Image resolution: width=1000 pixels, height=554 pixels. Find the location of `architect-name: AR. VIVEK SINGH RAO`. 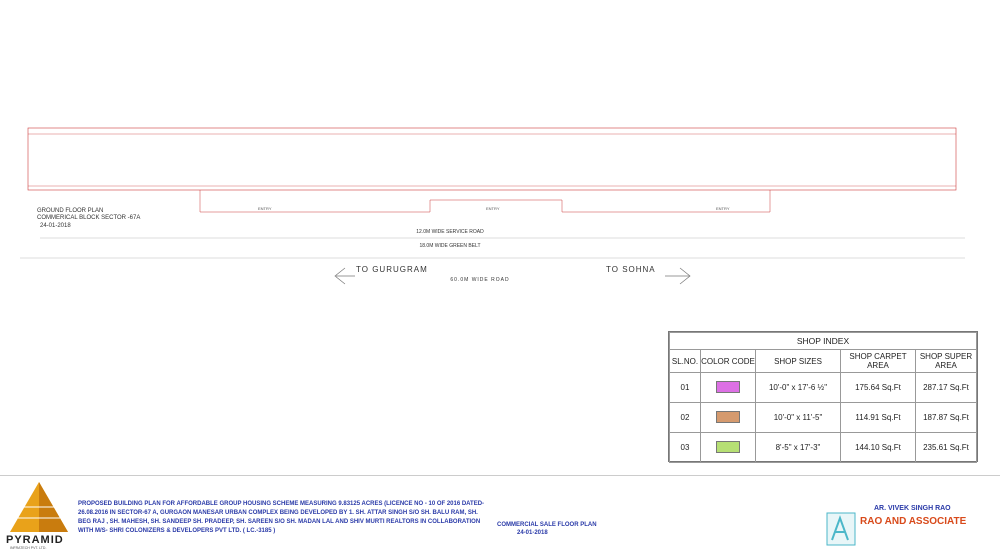

architect-name: AR. VIVEK SINGH RAO is located at coordinates (912, 508).